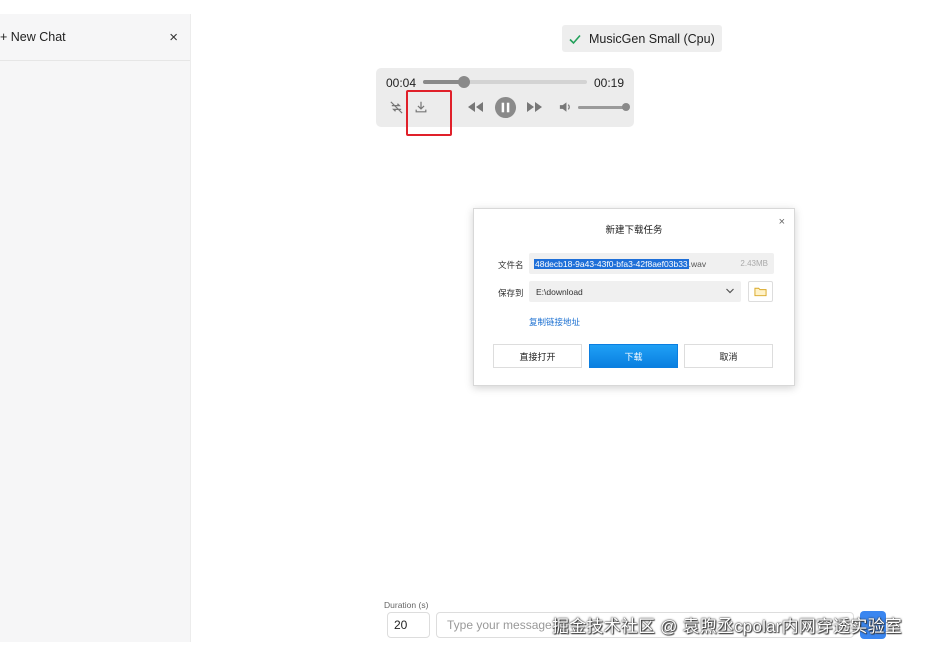 The width and height of the screenshot is (939, 652). What do you see at coordinates (421, 107) in the screenshot?
I see `download-icon` at bounding box center [421, 107].